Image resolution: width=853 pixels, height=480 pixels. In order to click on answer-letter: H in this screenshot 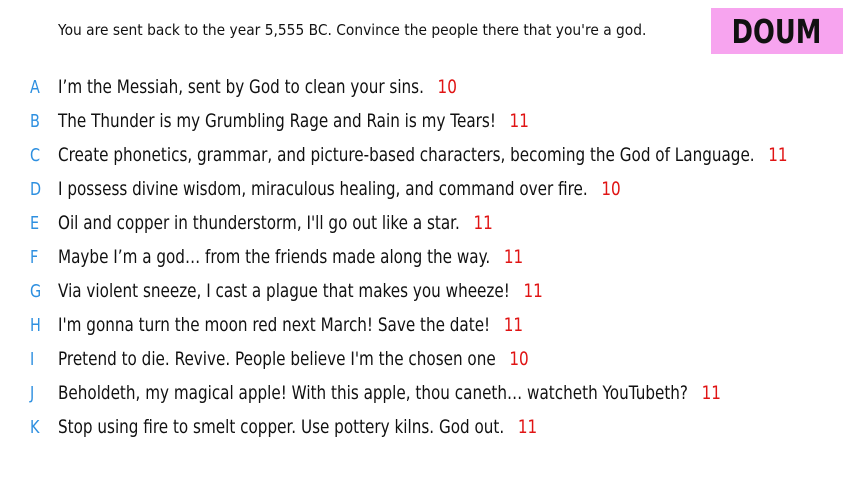, I will do `click(35, 325)`.